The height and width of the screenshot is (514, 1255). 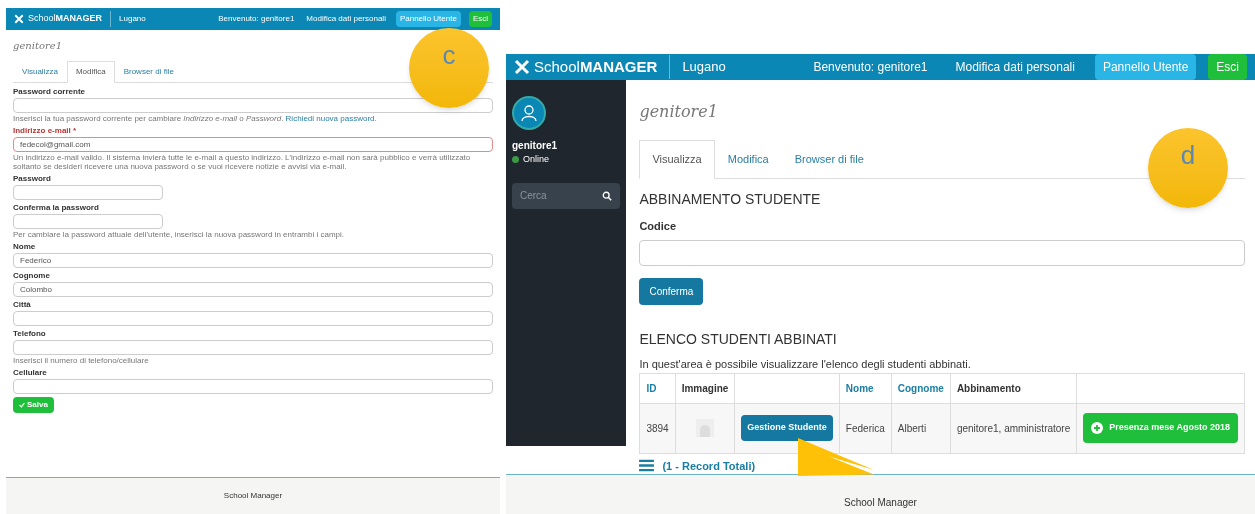 I want to click on user-name: genitore1, so click(x=535, y=146).